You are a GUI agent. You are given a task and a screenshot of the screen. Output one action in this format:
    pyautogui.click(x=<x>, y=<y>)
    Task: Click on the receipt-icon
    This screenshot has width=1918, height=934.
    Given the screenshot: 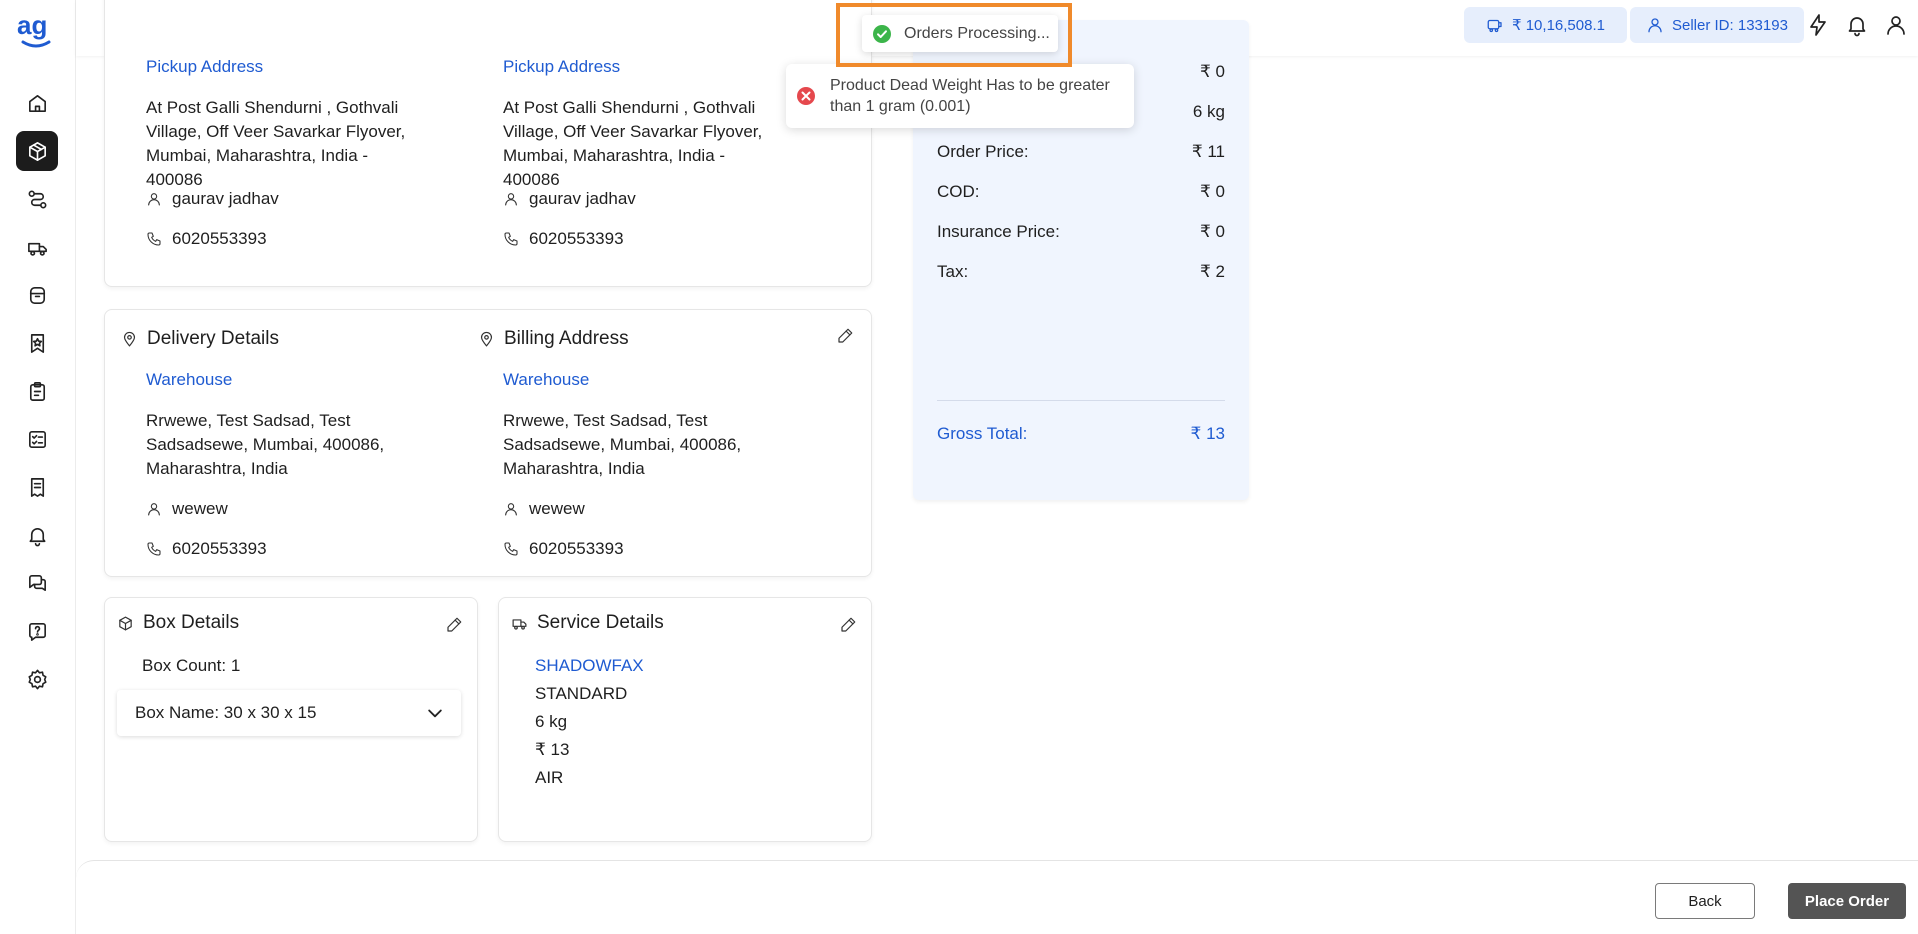 What is the action you would take?
    pyautogui.click(x=37, y=487)
    